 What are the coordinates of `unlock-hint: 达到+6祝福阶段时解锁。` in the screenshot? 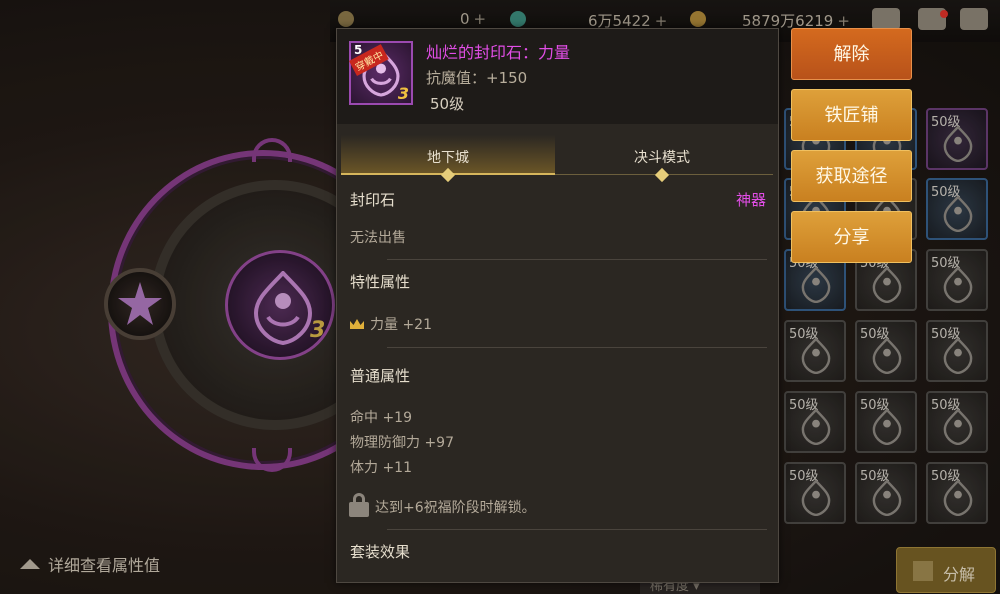 It's located at (455, 508).